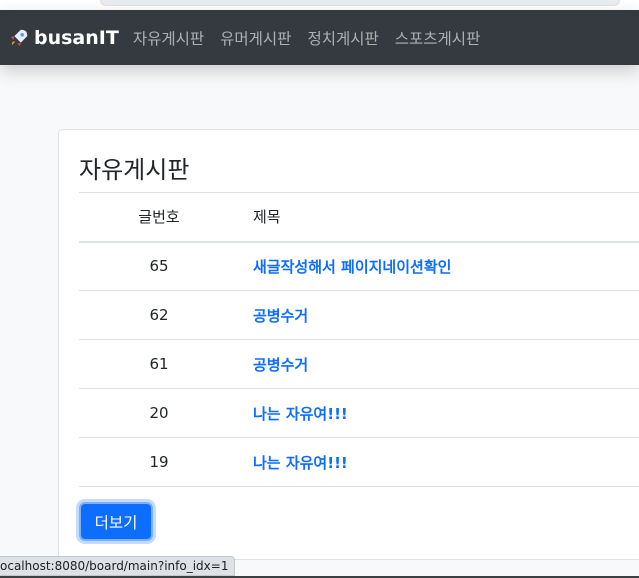  Describe the element at coordinates (352, 267) in the screenshot. I see `post-title-link: 새글작성해서 페이지네이션확인` at that location.